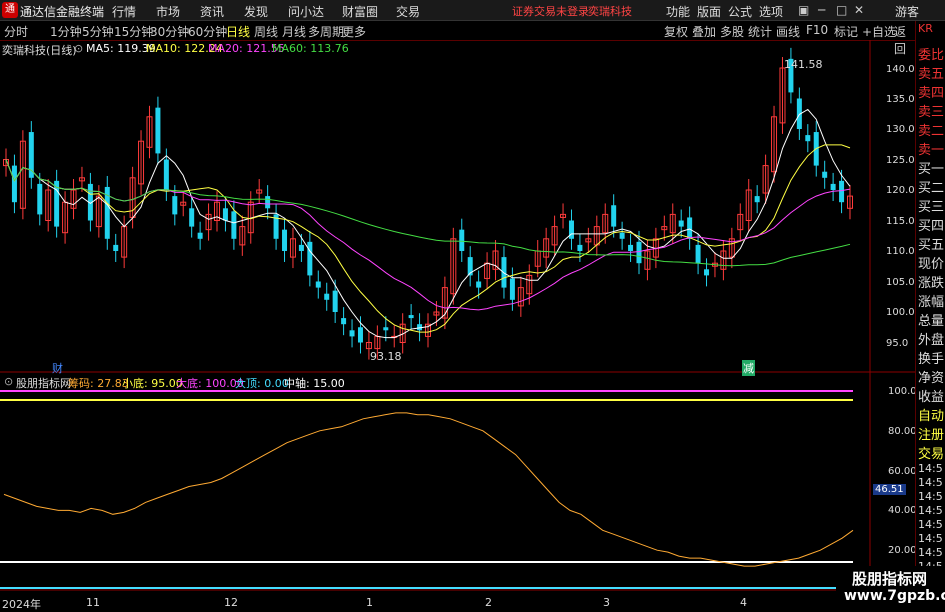 The height and width of the screenshot is (612, 945). What do you see at coordinates (931, 397) in the screenshot?
I see `side-label-18: 收益` at bounding box center [931, 397].